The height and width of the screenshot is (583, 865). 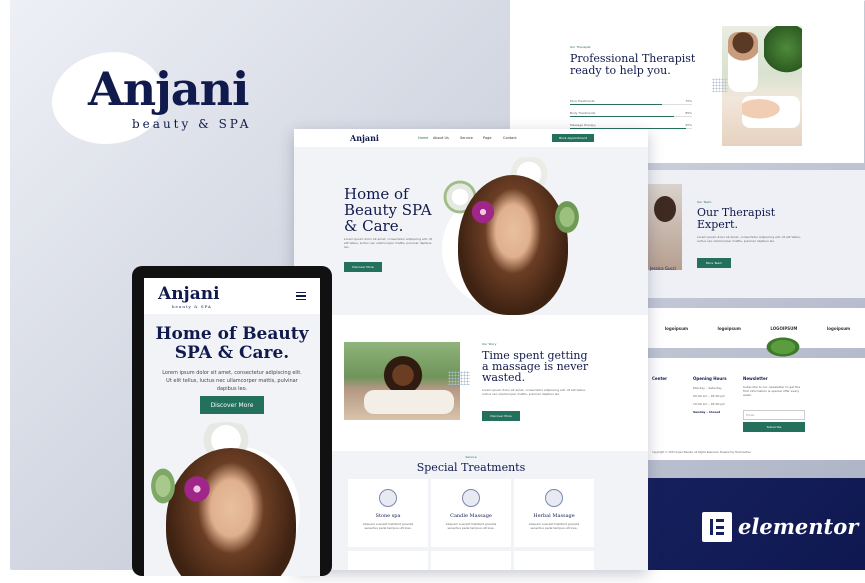 I want to click on hero-model-image, so click(x=513, y=245).